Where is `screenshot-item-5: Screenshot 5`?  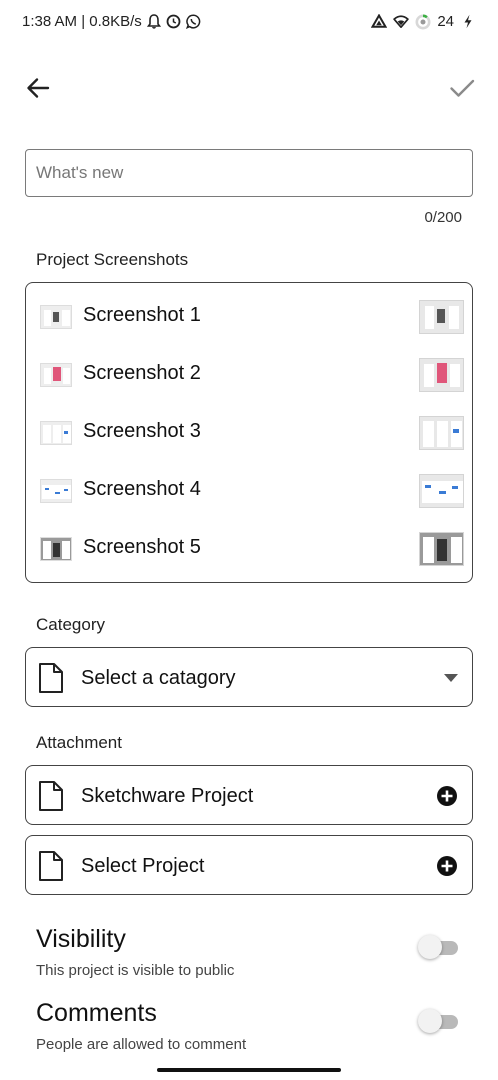 screenshot-item-5: Screenshot 5 is located at coordinates (249, 549).